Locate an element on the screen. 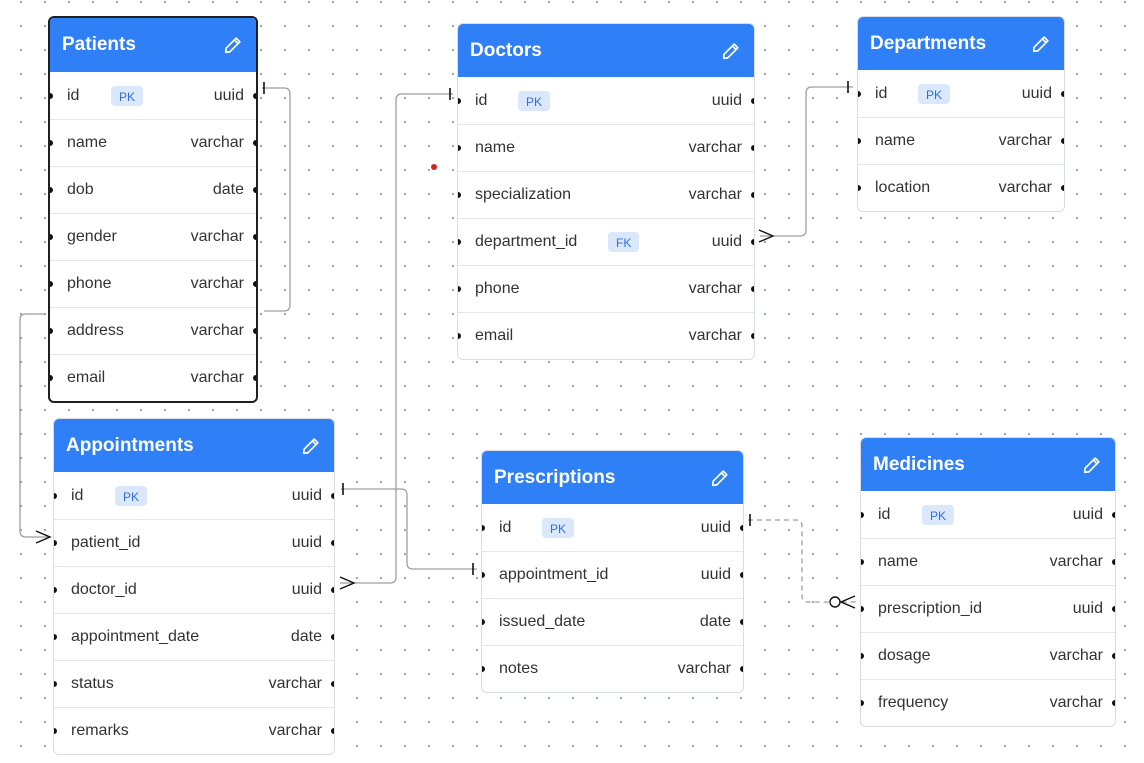 This screenshot has height=763, width=1144. field-row: dob date is located at coordinates (153, 189).